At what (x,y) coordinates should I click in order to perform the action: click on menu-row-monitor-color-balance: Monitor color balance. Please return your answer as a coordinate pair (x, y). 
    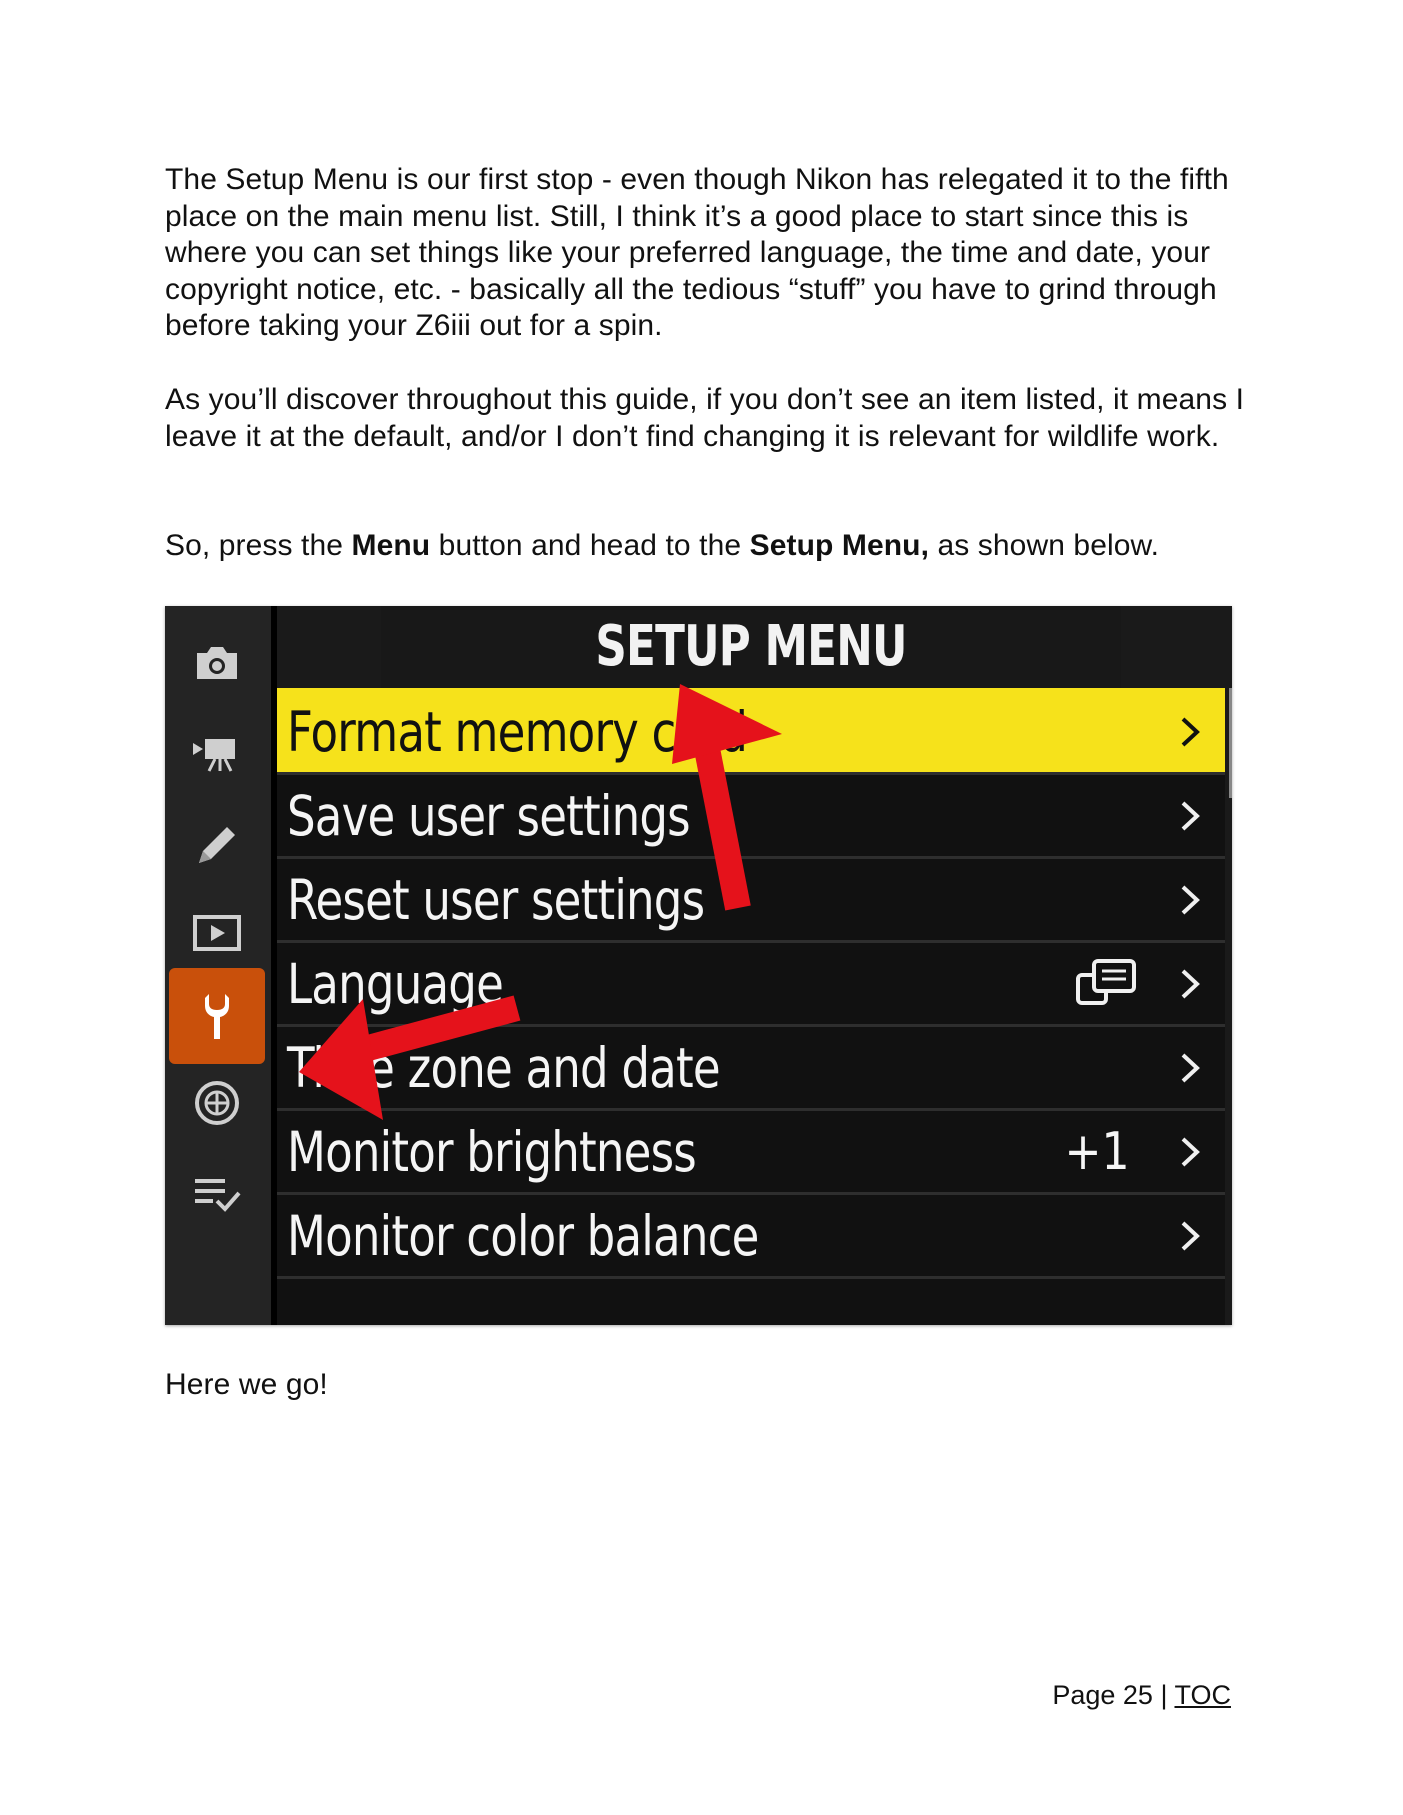
    Looking at the image, I should click on (751, 1234).